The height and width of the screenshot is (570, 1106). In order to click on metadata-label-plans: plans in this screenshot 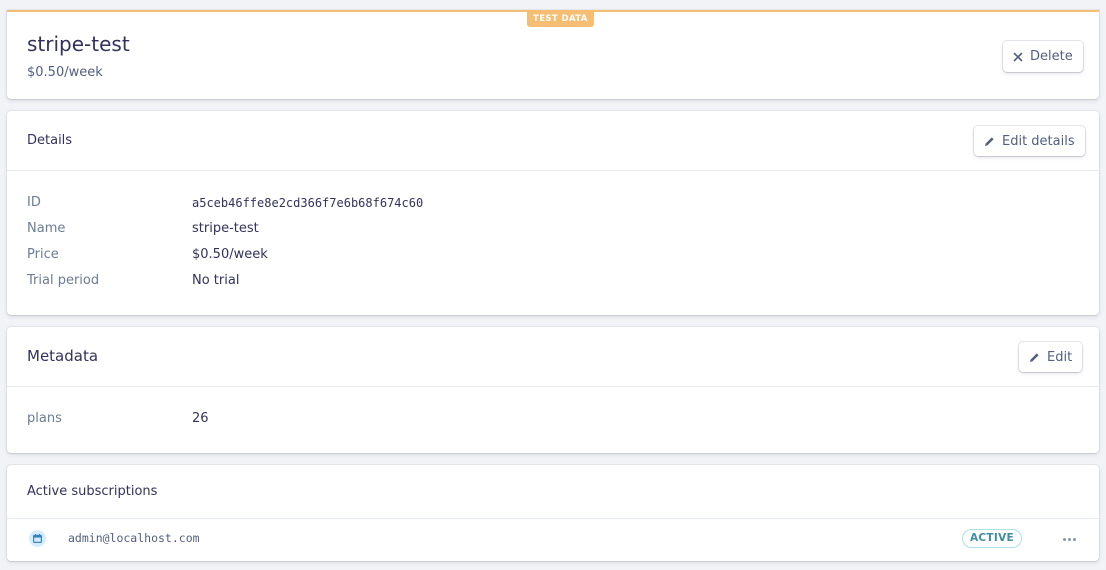, I will do `click(44, 418)`.